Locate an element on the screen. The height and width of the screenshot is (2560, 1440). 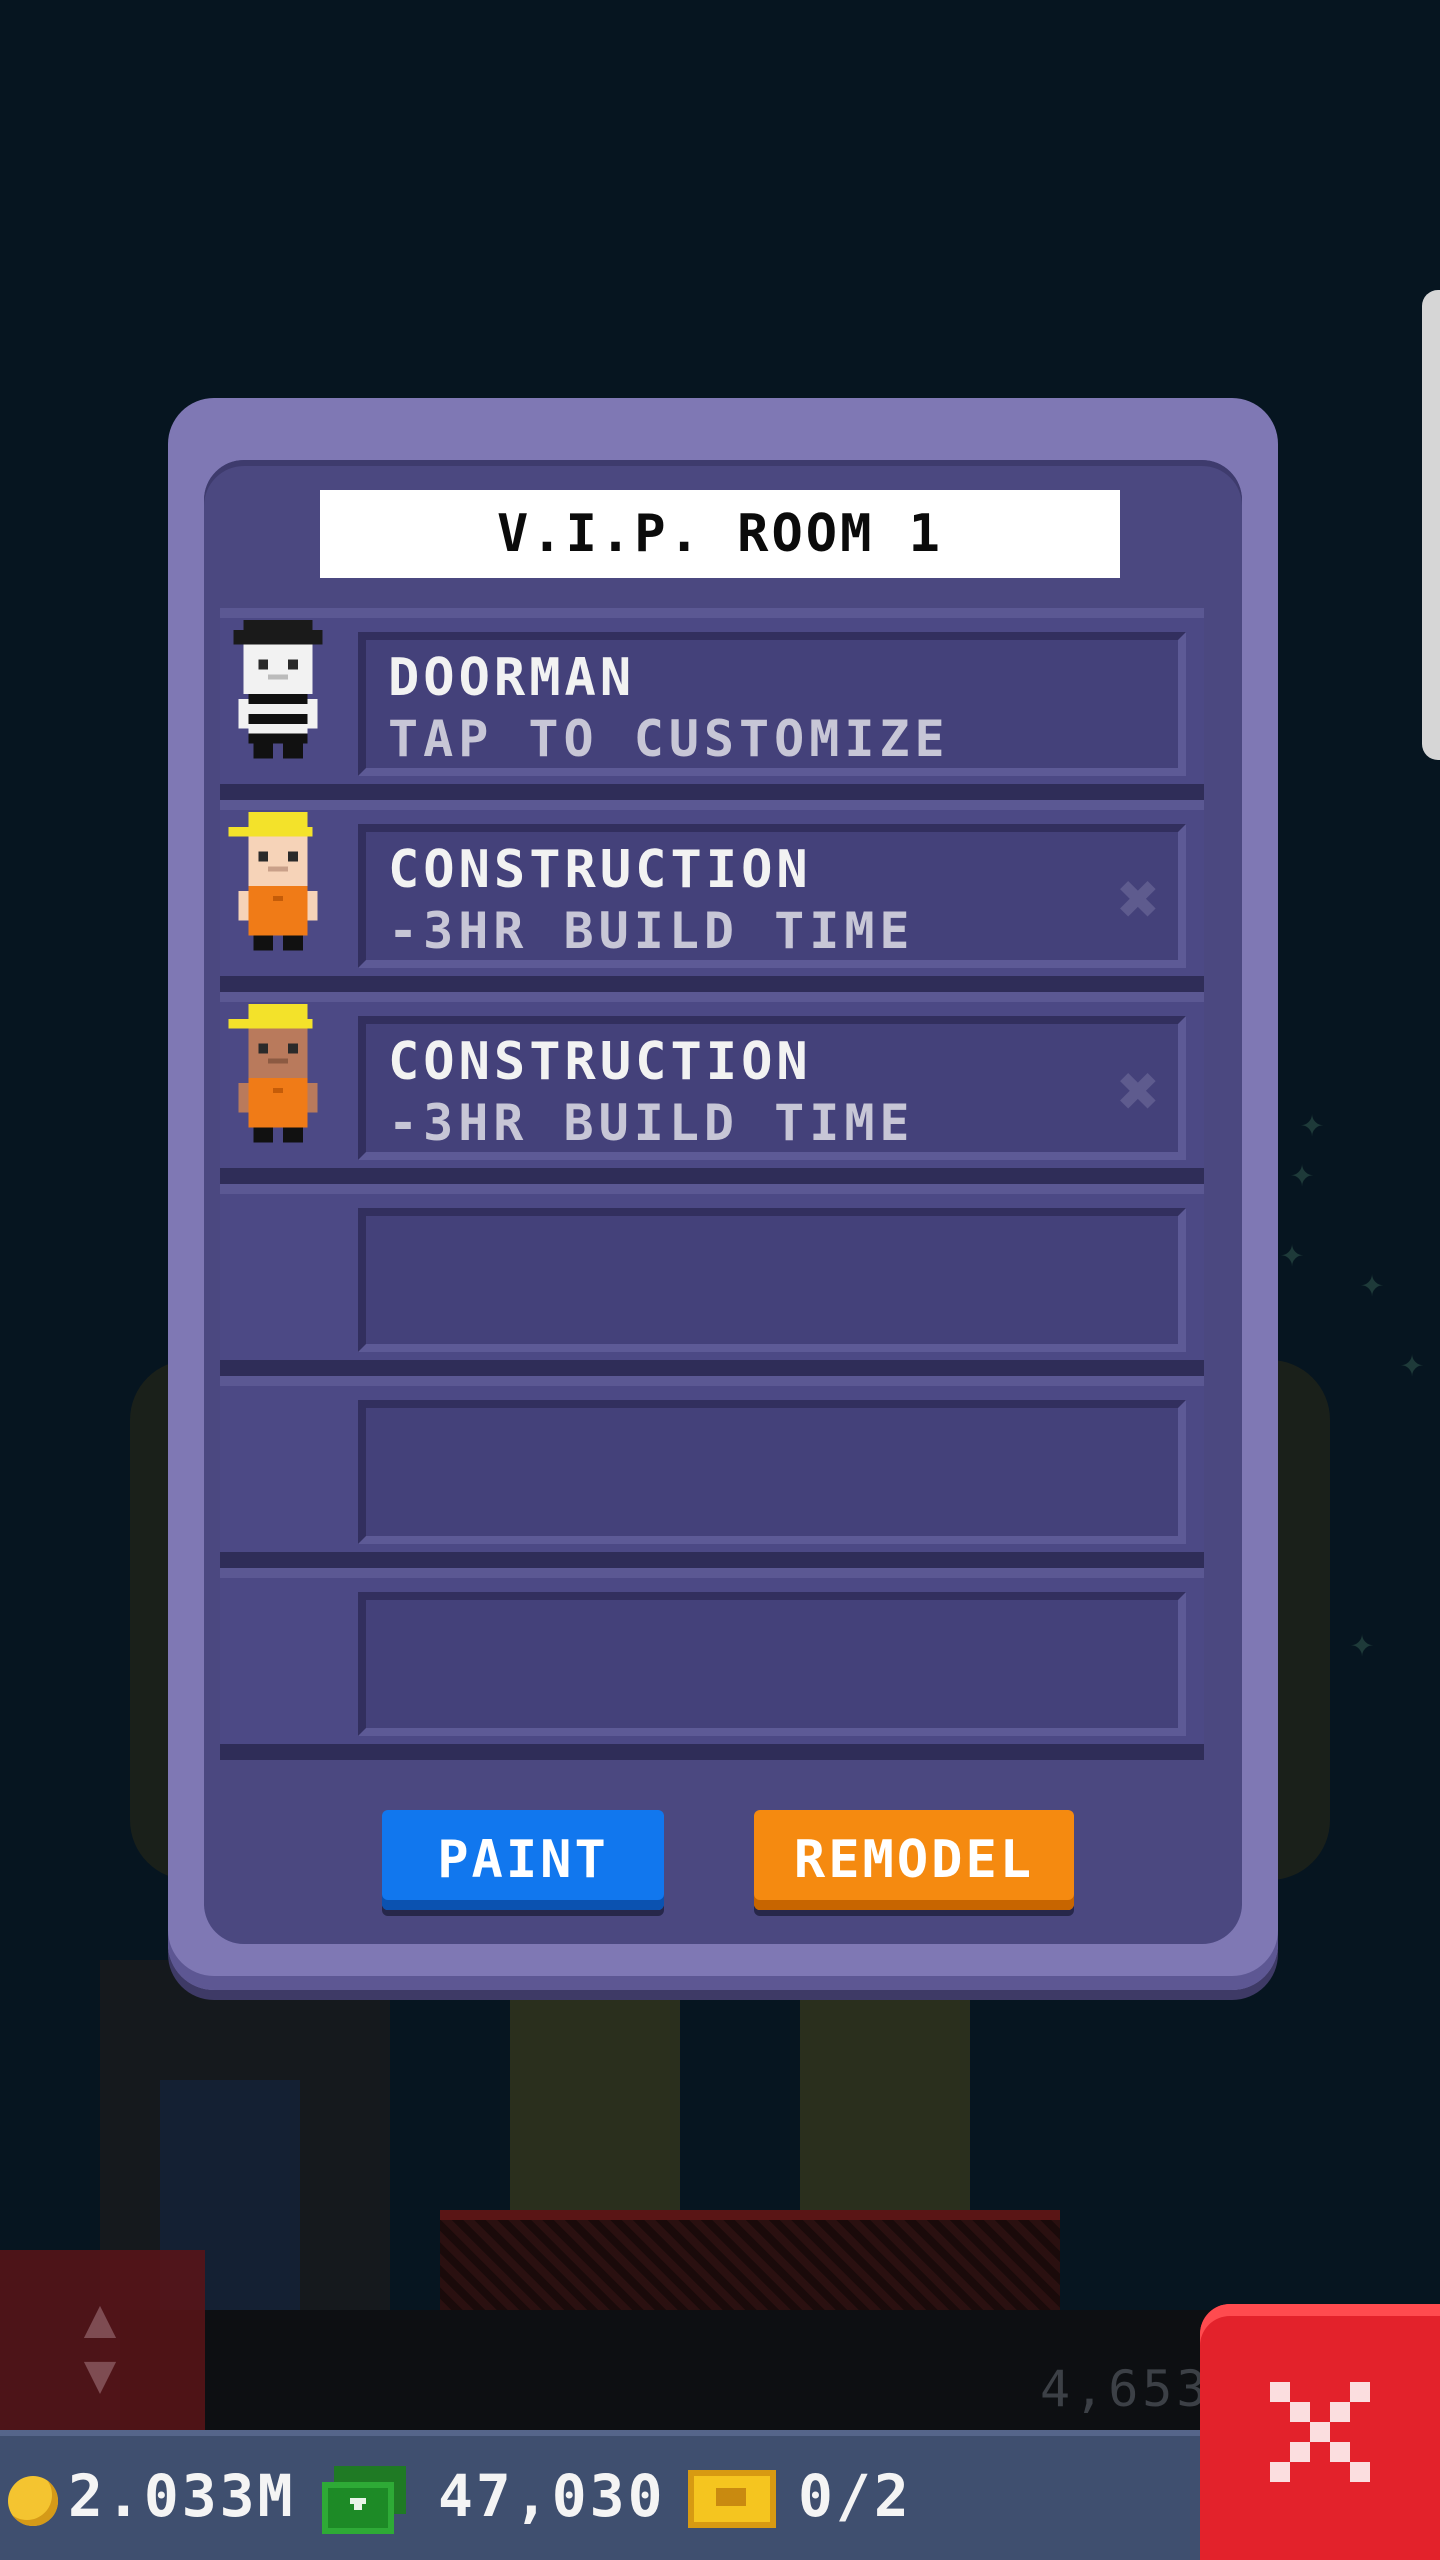
room-slot: DOORMAN TAP TO CUSTOMIZE is located at coordinates (712, 704).